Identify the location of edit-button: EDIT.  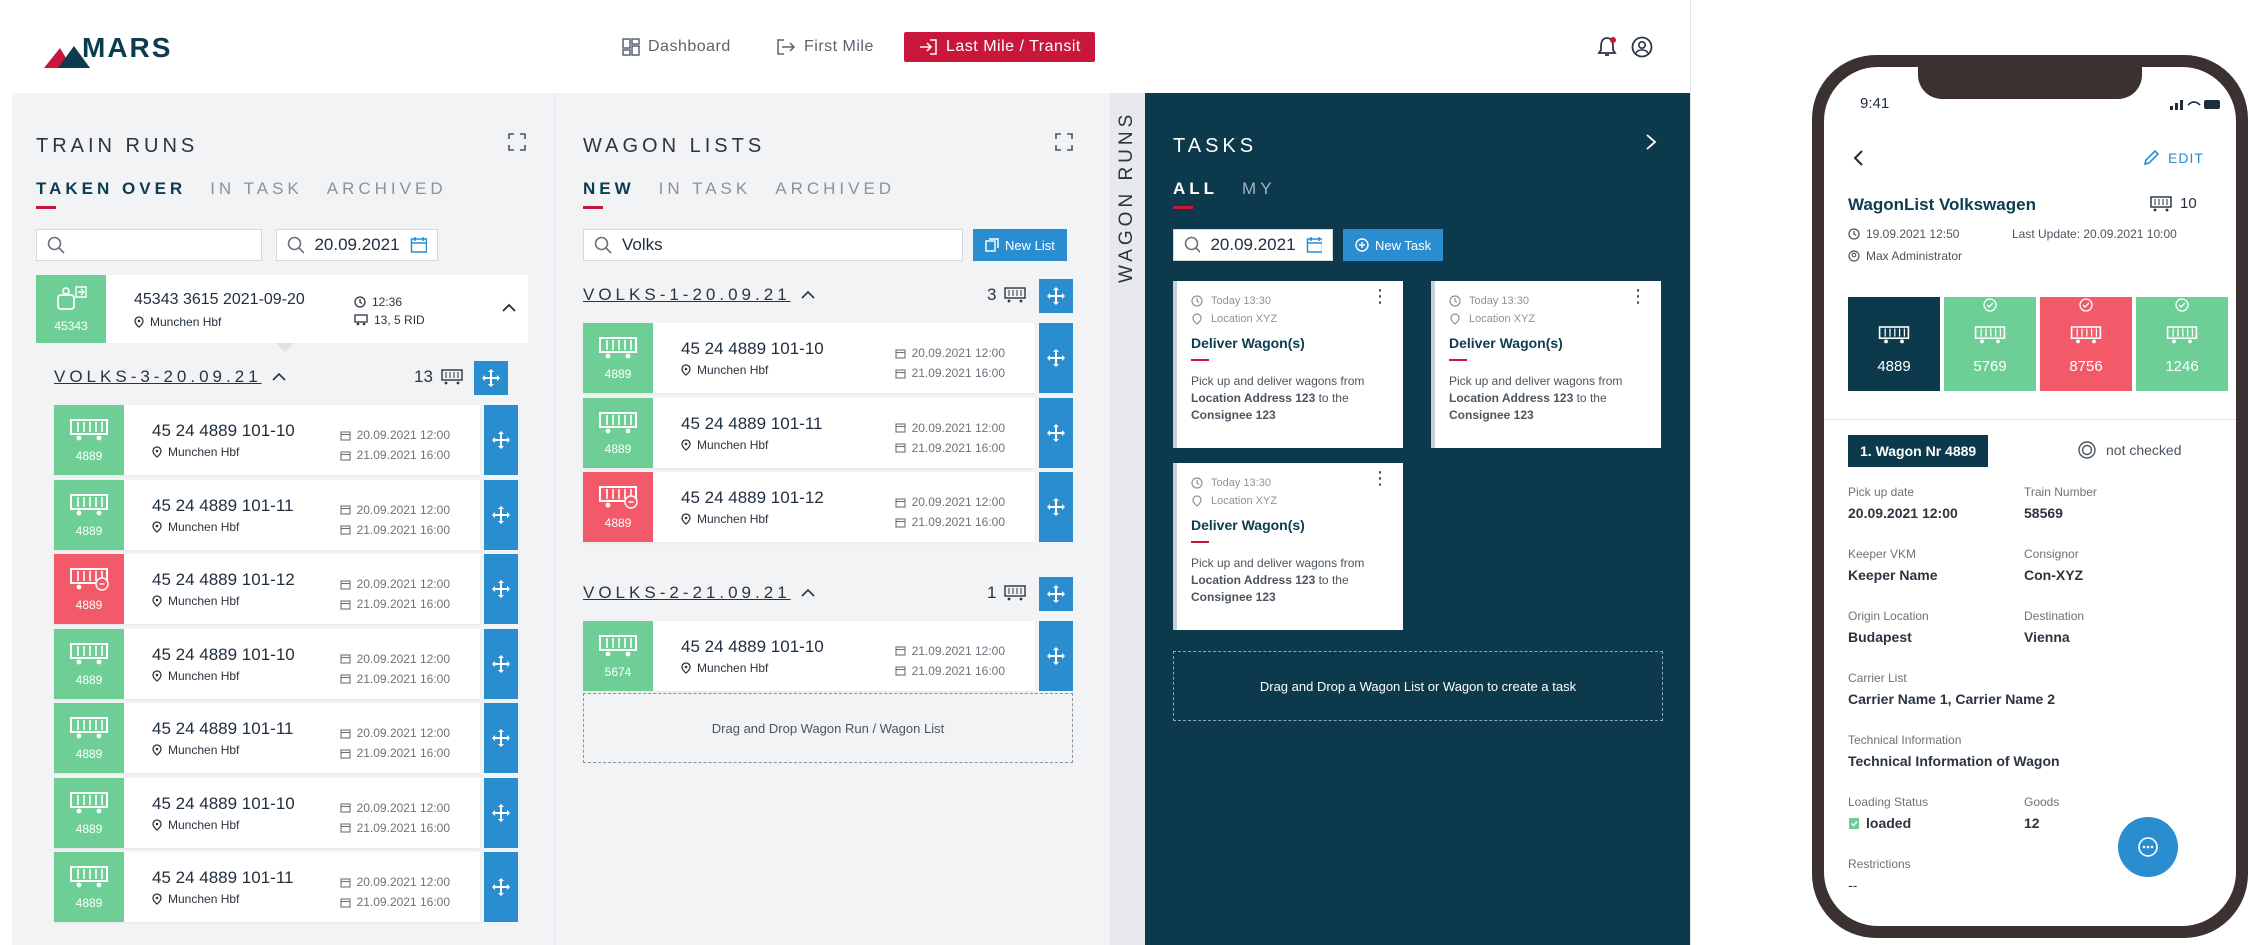
(2173, 158).